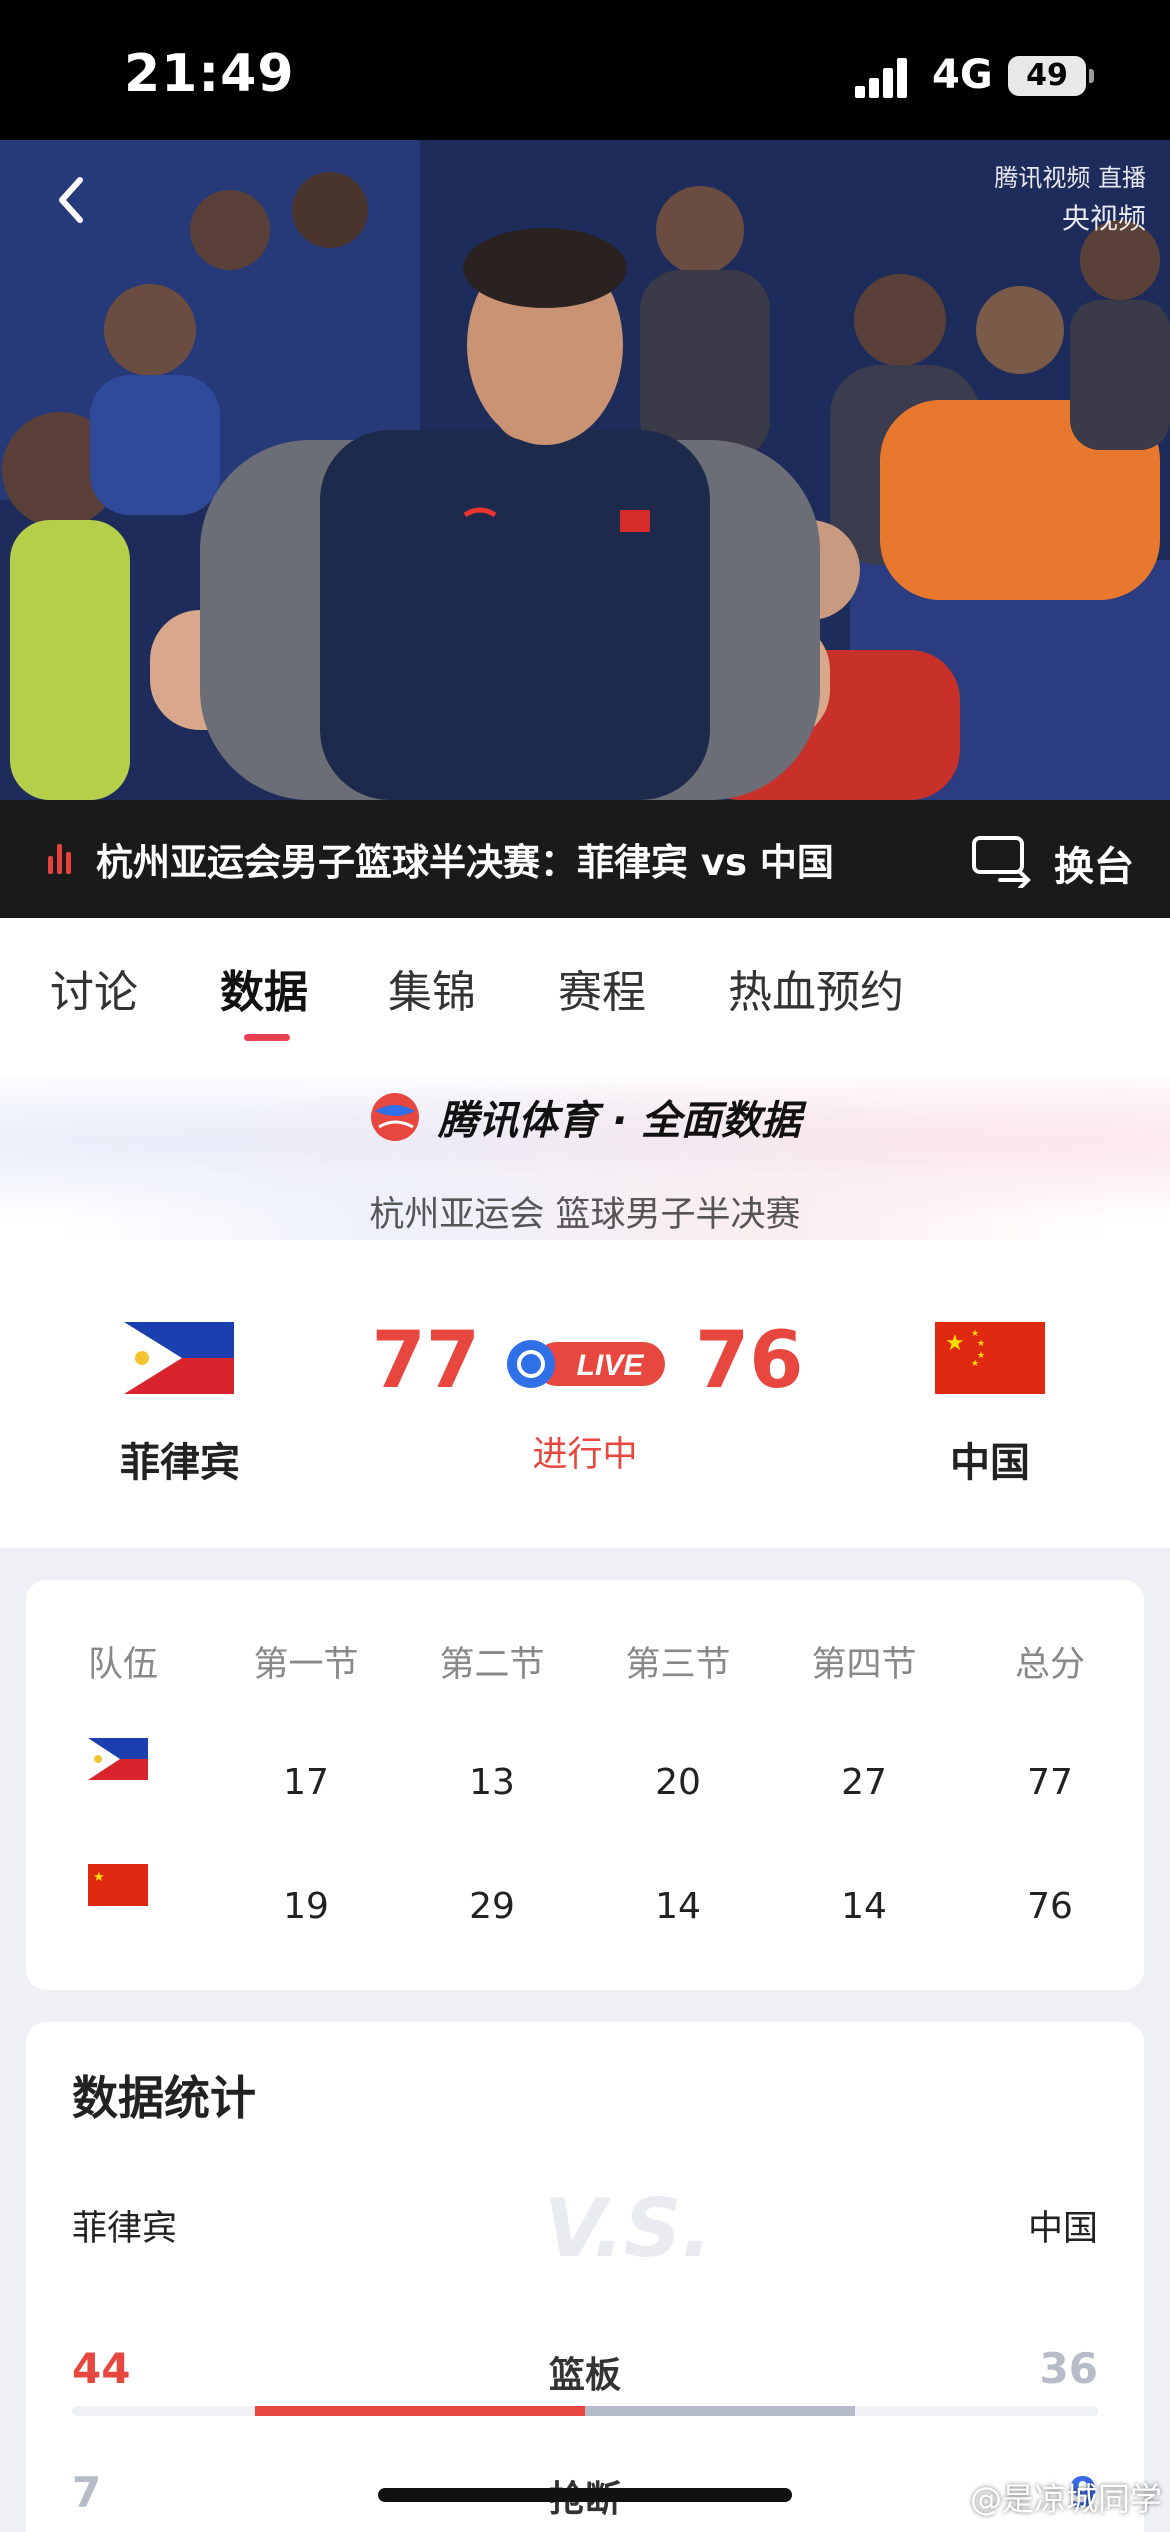 This screenshot has height=2532, width=1170. What do you see at coordinates (678, 1665) in the screenshot?
I see `header-q3: 第三节` at bounding box center [678, 1665].